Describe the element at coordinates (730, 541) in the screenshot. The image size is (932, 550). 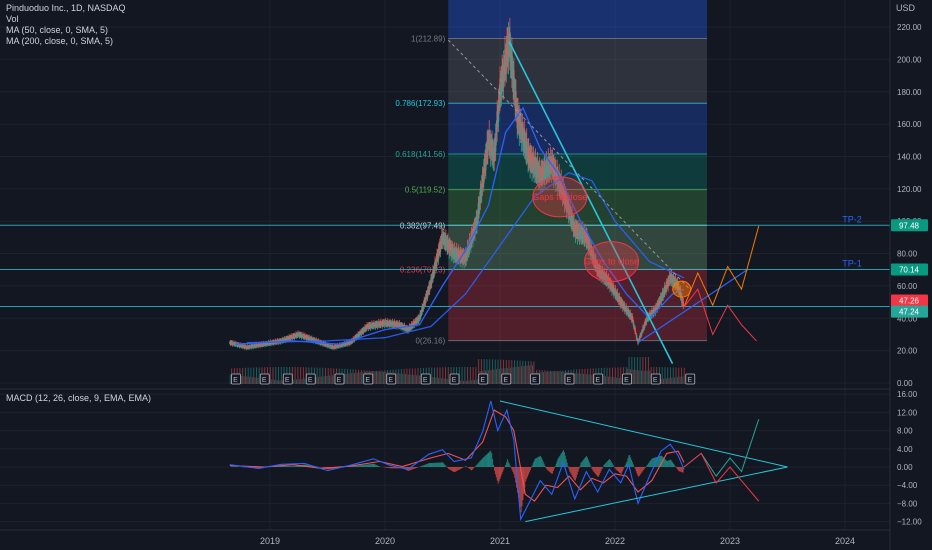
I see `time-axis-tick: 2023` at that location.